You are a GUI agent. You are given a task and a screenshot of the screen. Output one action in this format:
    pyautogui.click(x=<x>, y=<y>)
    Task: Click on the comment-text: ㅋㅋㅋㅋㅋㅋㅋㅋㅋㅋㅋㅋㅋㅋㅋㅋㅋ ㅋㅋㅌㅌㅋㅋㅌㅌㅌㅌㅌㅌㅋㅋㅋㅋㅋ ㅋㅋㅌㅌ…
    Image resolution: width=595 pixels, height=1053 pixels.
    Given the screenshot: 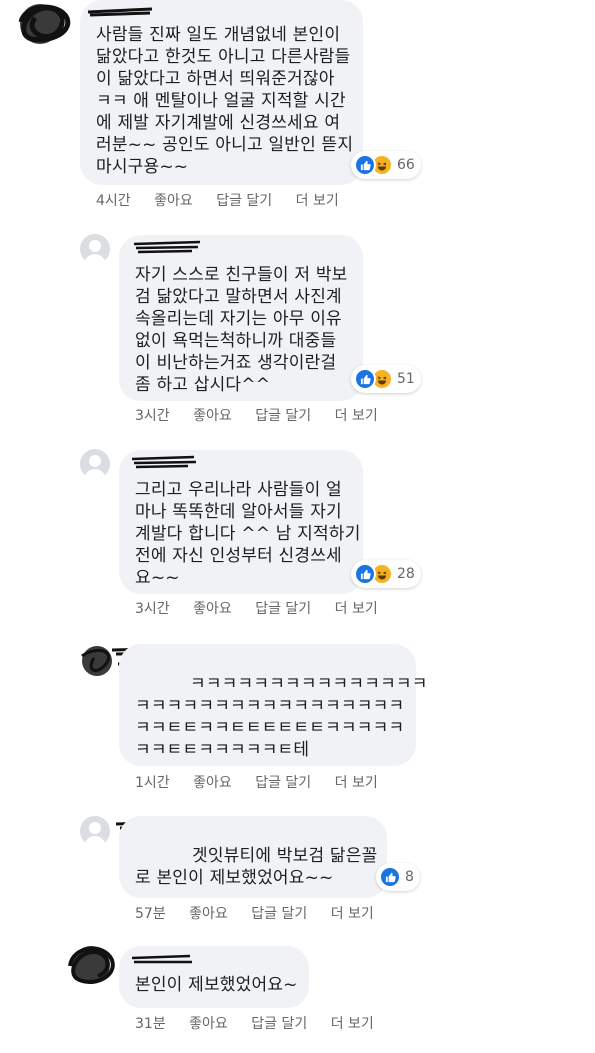 What is the action you would take?
    pyautogui.click(x=270, y=728)
    